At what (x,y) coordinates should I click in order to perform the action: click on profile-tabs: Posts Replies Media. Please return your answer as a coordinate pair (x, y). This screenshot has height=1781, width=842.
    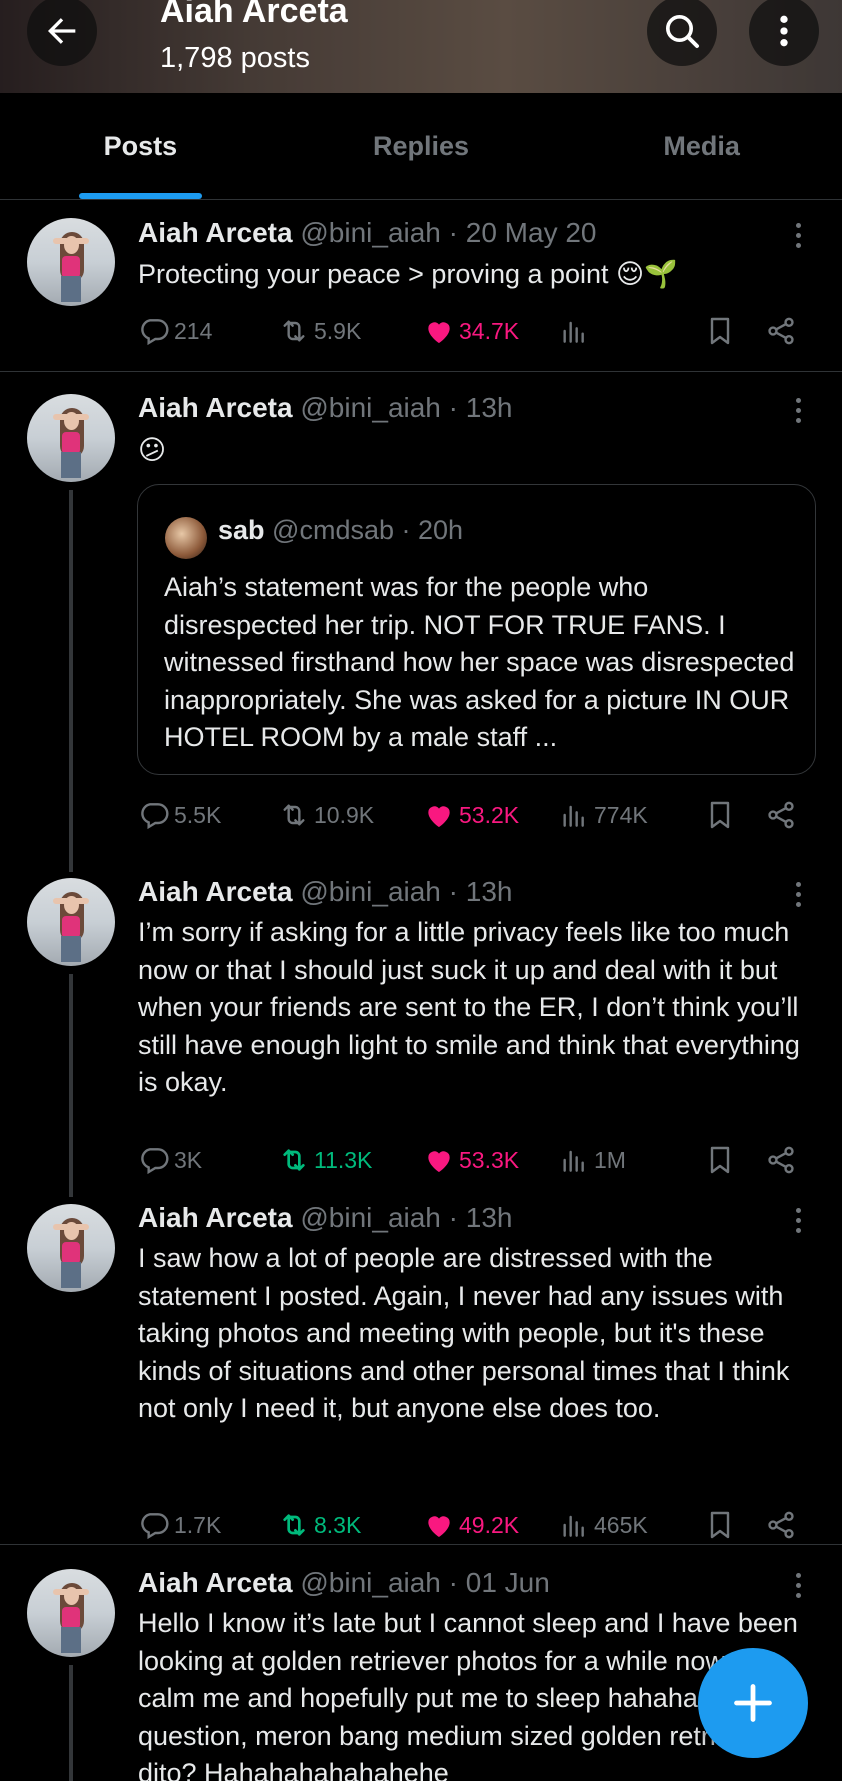
    Looking at the image, I should click on (421, 146).